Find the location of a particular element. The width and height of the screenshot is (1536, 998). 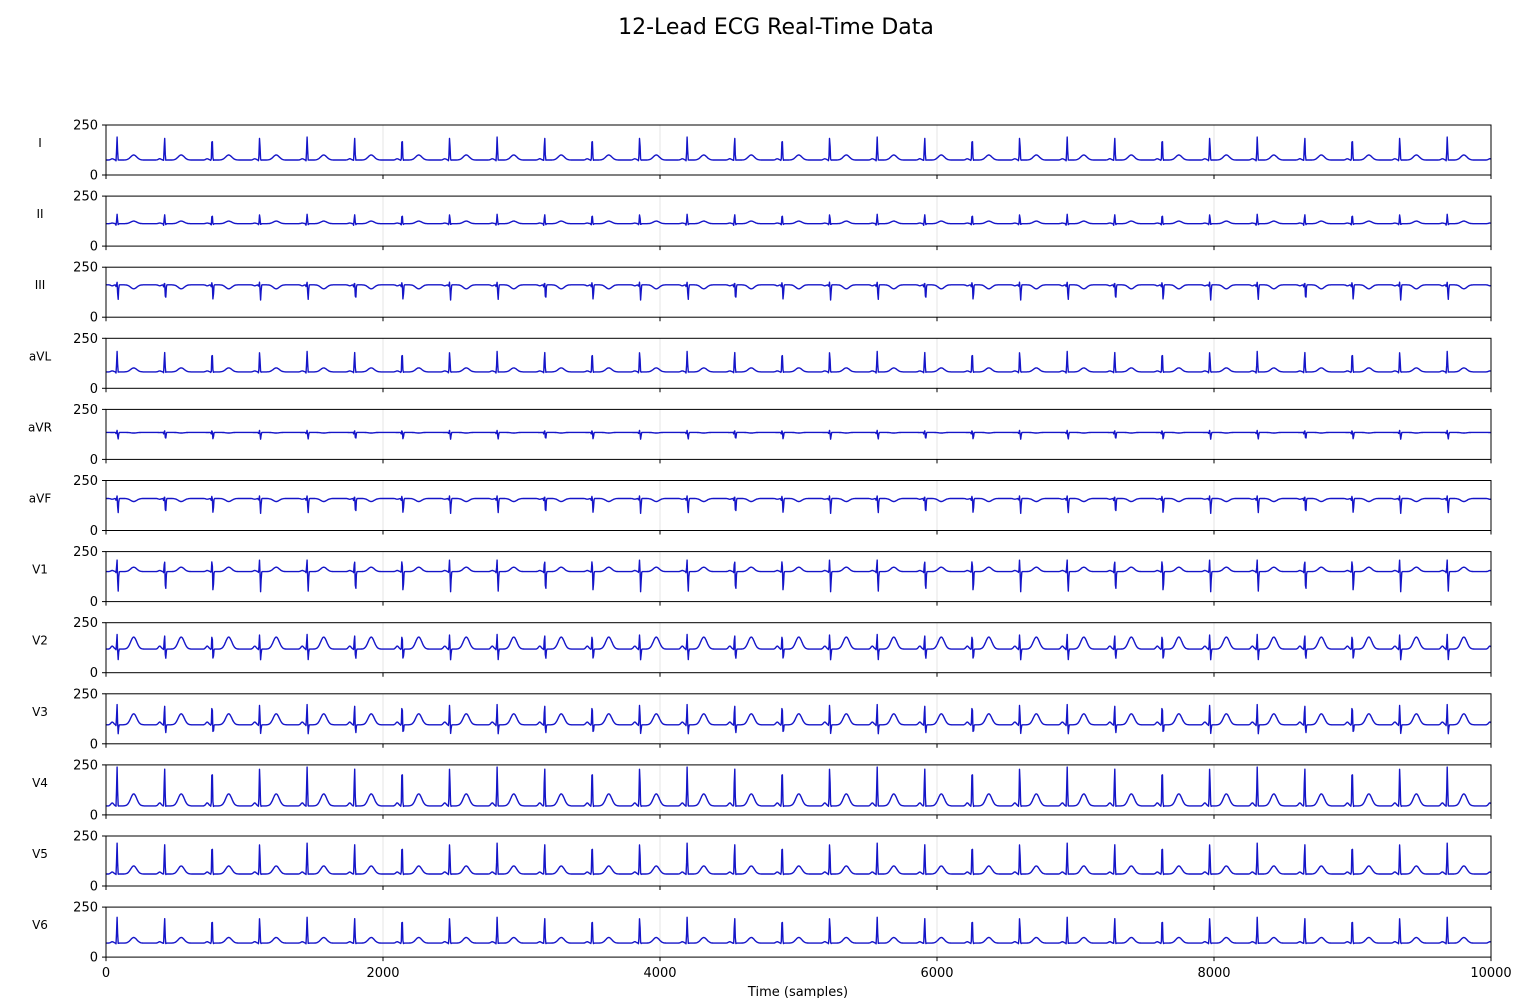

ecg-trace-V3 is located at coordinates (798, 719).